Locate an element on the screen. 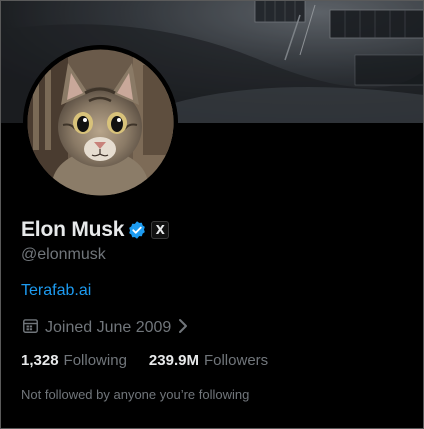 The height and width of the screenshot is (429, 424). profile-avatar is located at coordinates (100, 122).